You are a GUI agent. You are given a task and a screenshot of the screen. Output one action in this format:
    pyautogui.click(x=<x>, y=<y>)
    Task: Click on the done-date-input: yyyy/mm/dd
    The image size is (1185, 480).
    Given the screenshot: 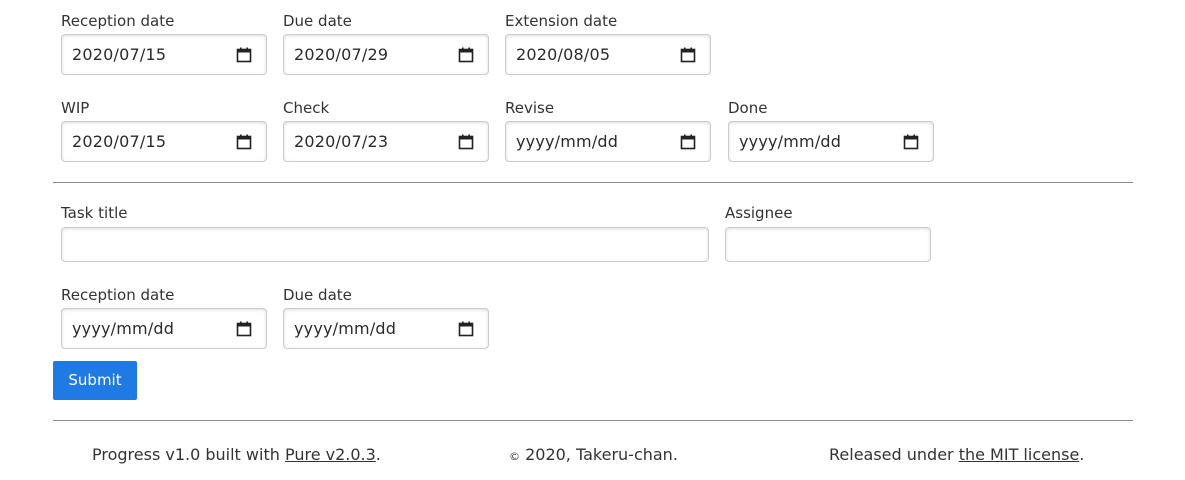 What is the action you would take?
    pyautogui.click(x=831, y=141)
    